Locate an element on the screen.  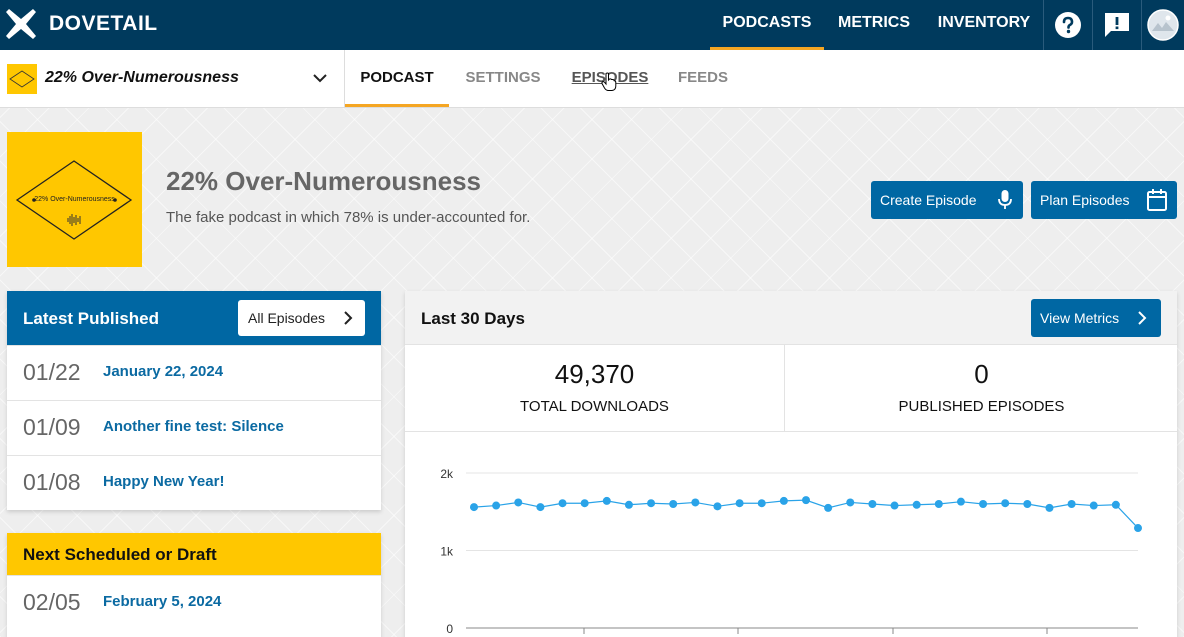
episode-title-link: Another fine test: Silence is located at coordinates (193, 426).